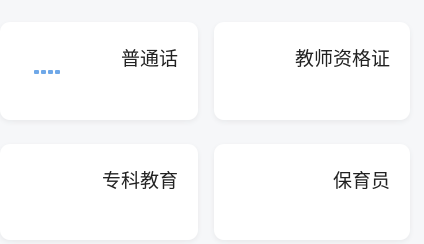 The width and height of the screenshot is (424, 244). I want to click on course-card-title: 教师资格证, so click(342, 59).